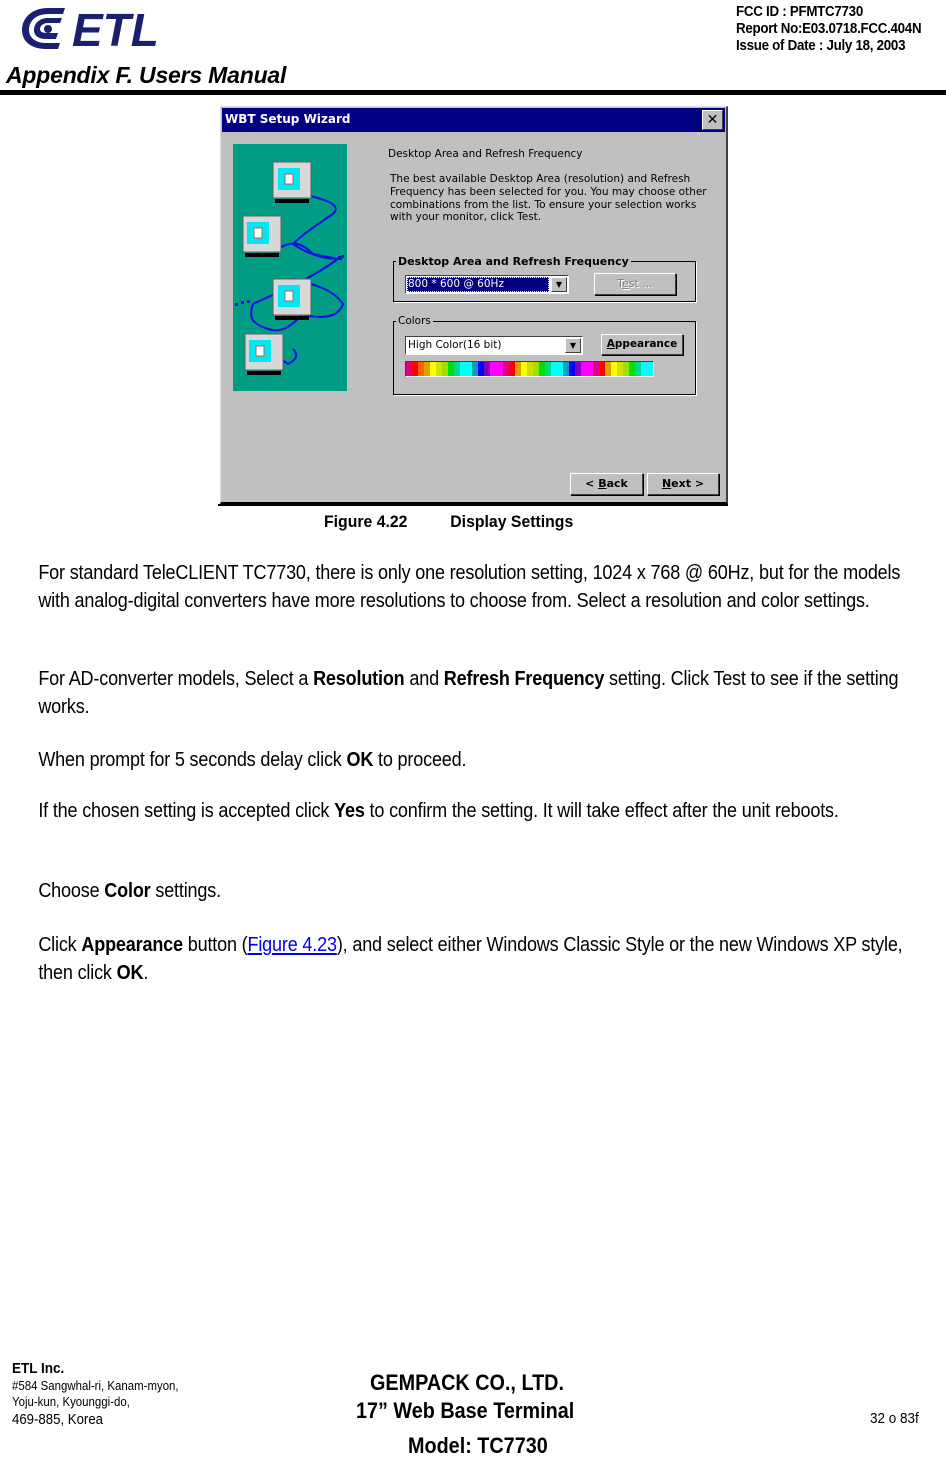  Describe the element at coordinates (290, 267) in the screenshot. I see `network-monitors-illustration` at that location.